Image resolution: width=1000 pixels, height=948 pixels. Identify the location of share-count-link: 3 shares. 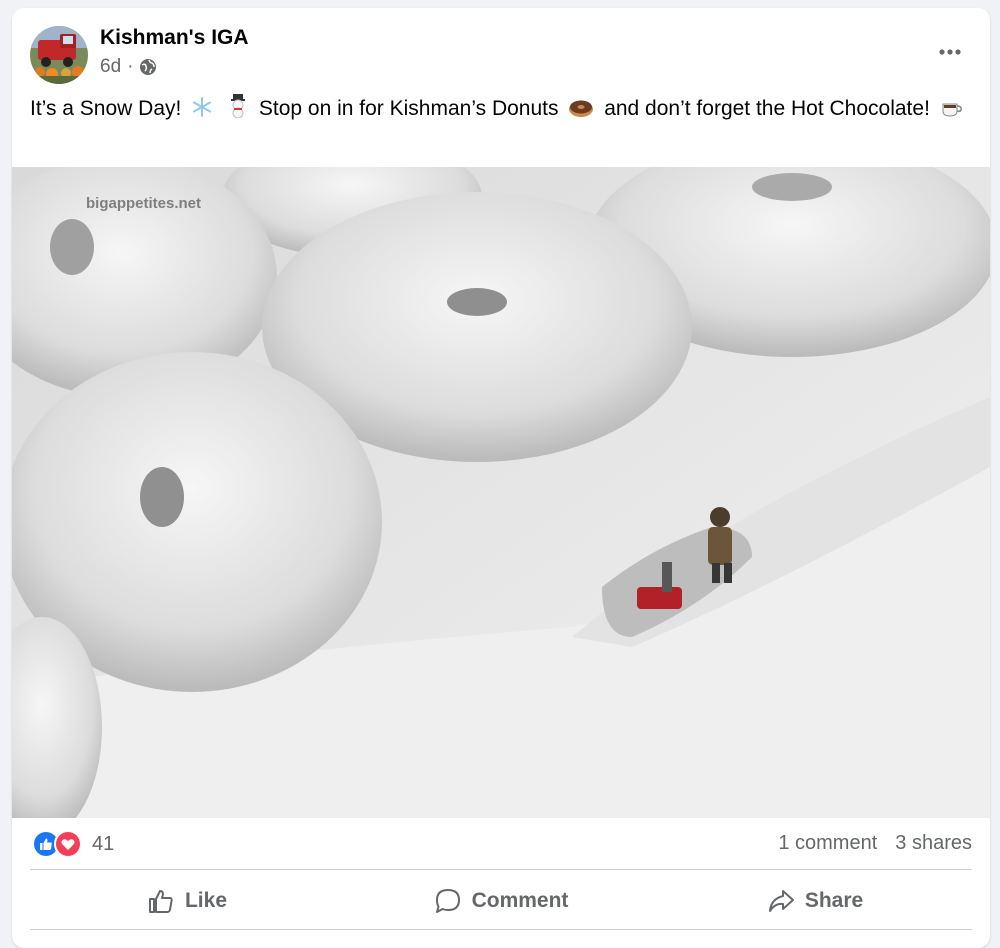
(933, 843).